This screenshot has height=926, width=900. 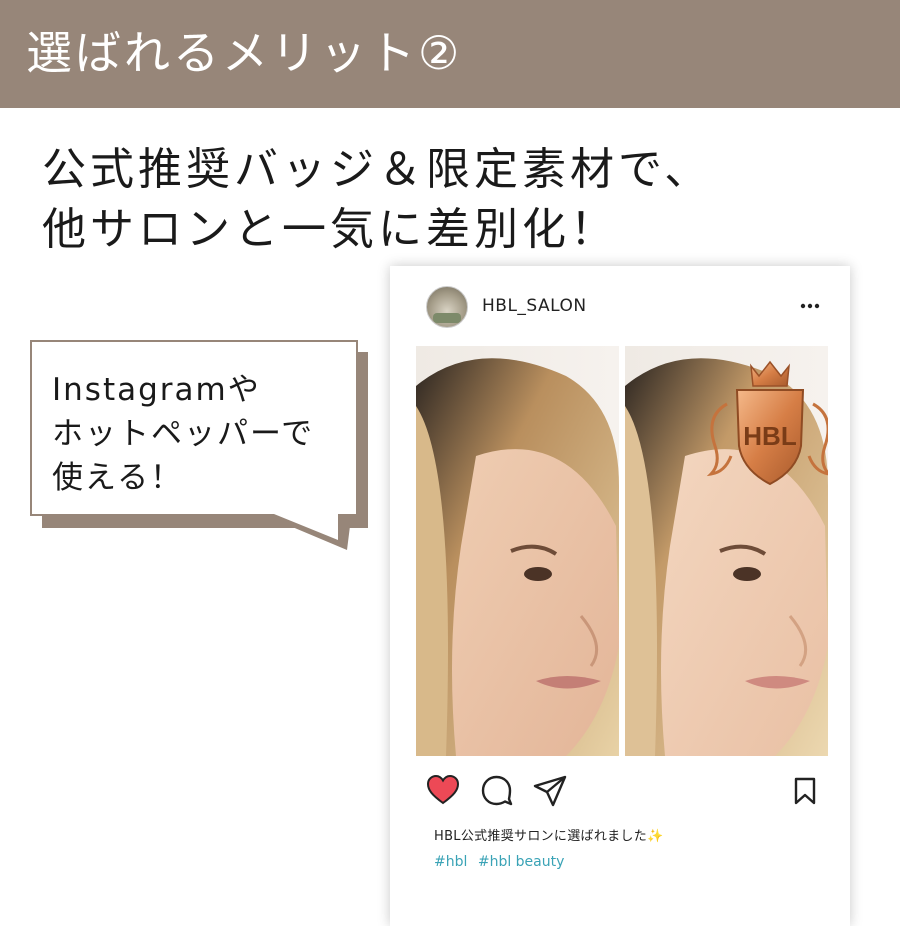 What do you see at coordinates (377, 200) in the screenshot?
I see `headline: 公式推奨バッジ＆限定素材で、 他サロンと一気に差別化！` at bounding box center [377, 200].